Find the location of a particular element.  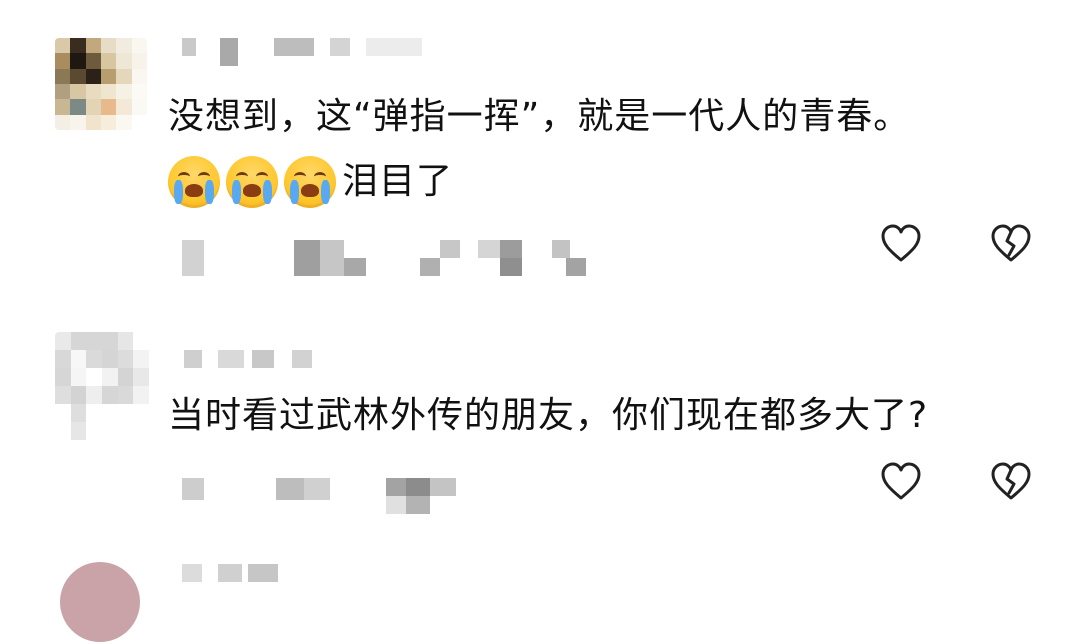

comment-text-line1: 当时看过武林外传的朋友，你们现在都多大了? is located at coordinates (548, 415).